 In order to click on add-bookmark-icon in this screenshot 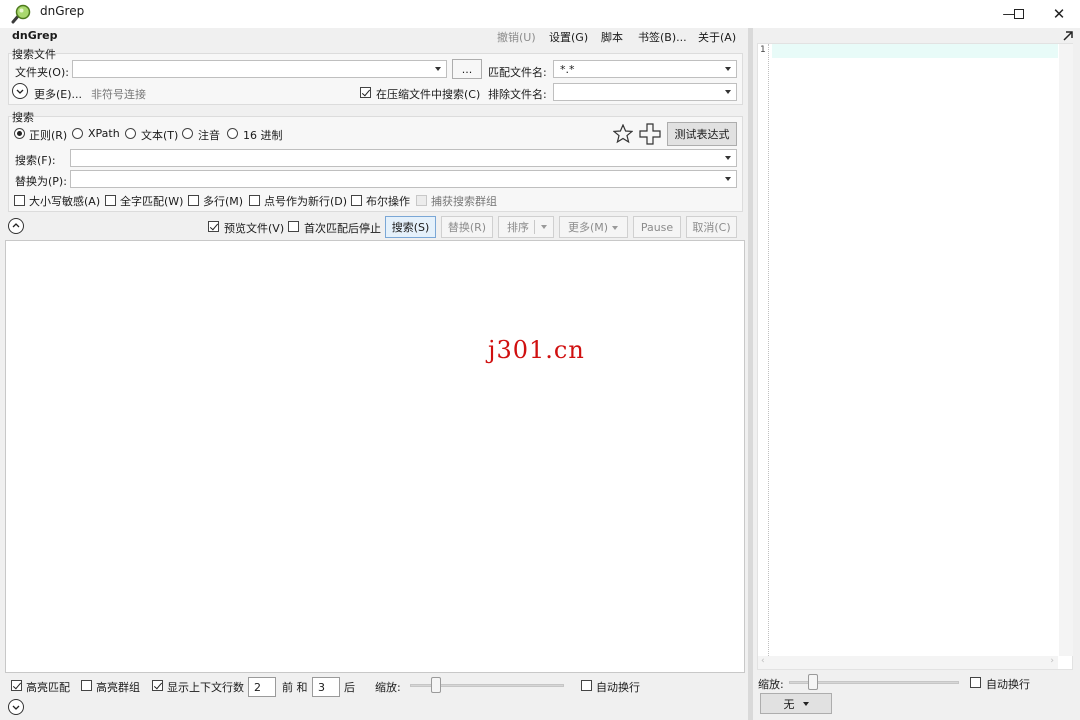, I will do `click(650, 134)`.